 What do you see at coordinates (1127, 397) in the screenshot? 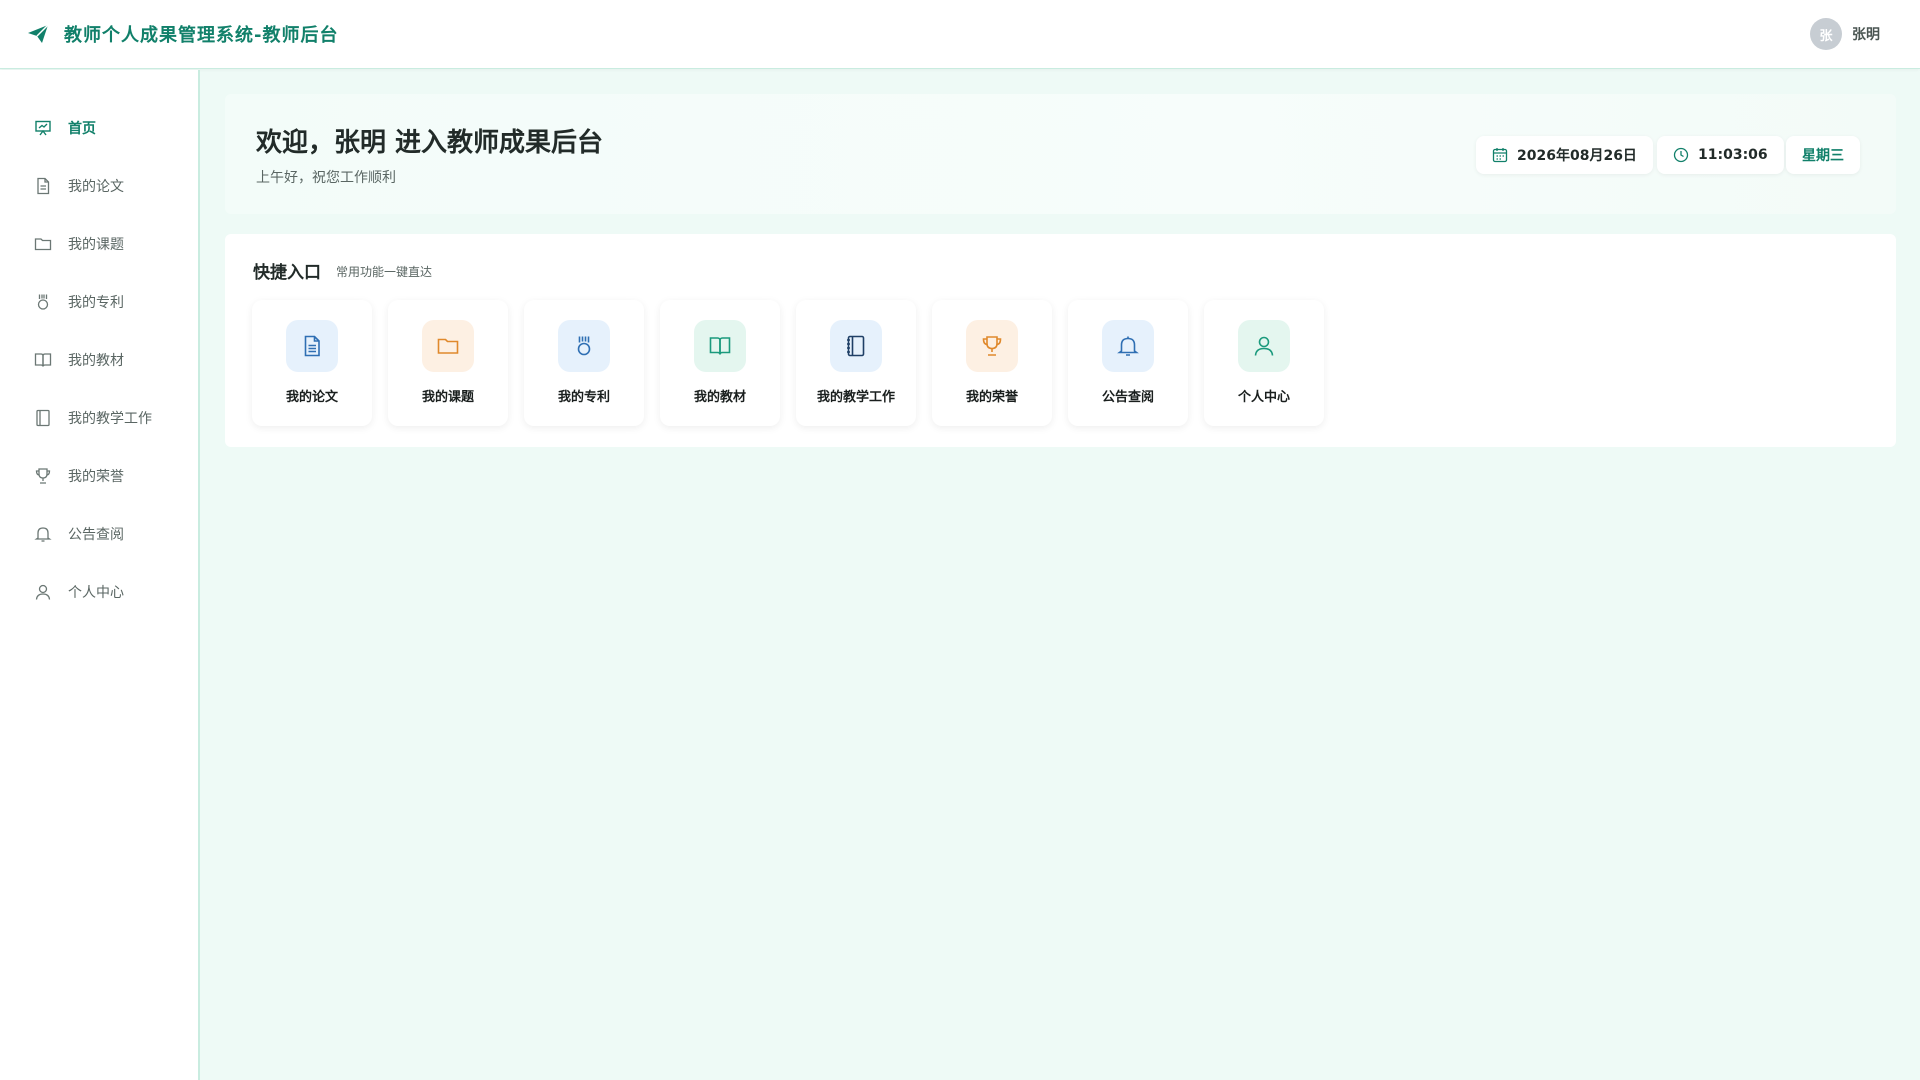
I see `quick-tile-label: 公告查阅` at bounding box center [1127, 397].